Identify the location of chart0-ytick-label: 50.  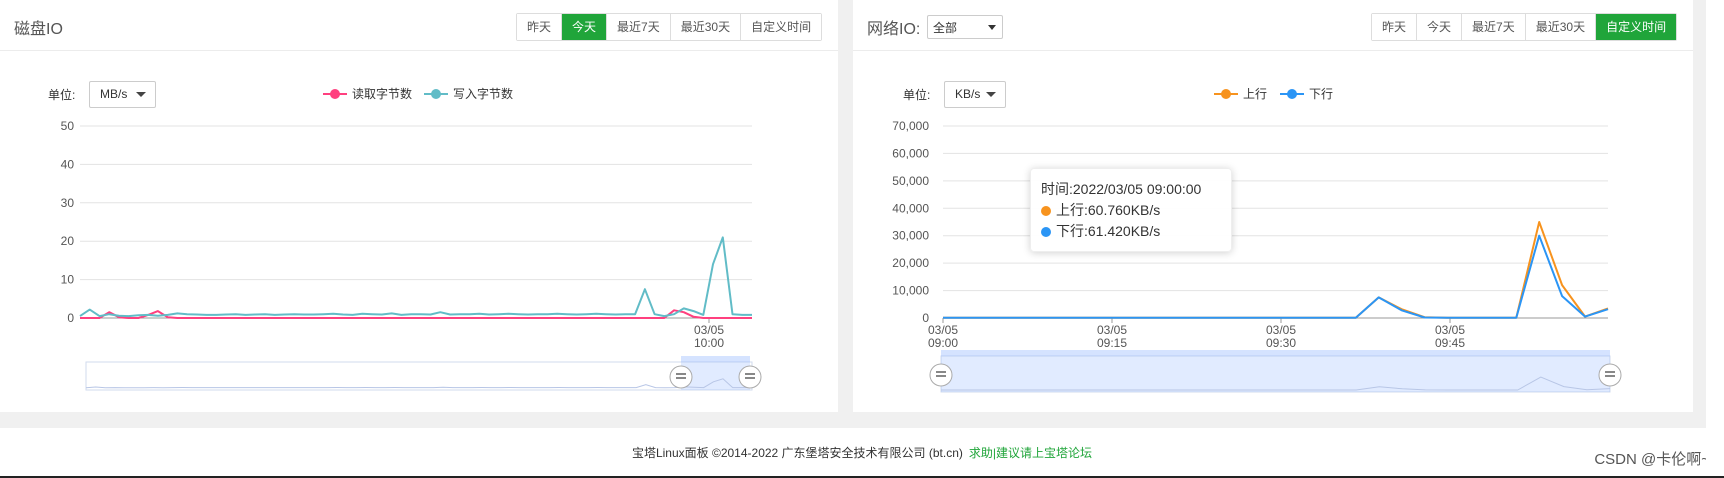
(68, 126).